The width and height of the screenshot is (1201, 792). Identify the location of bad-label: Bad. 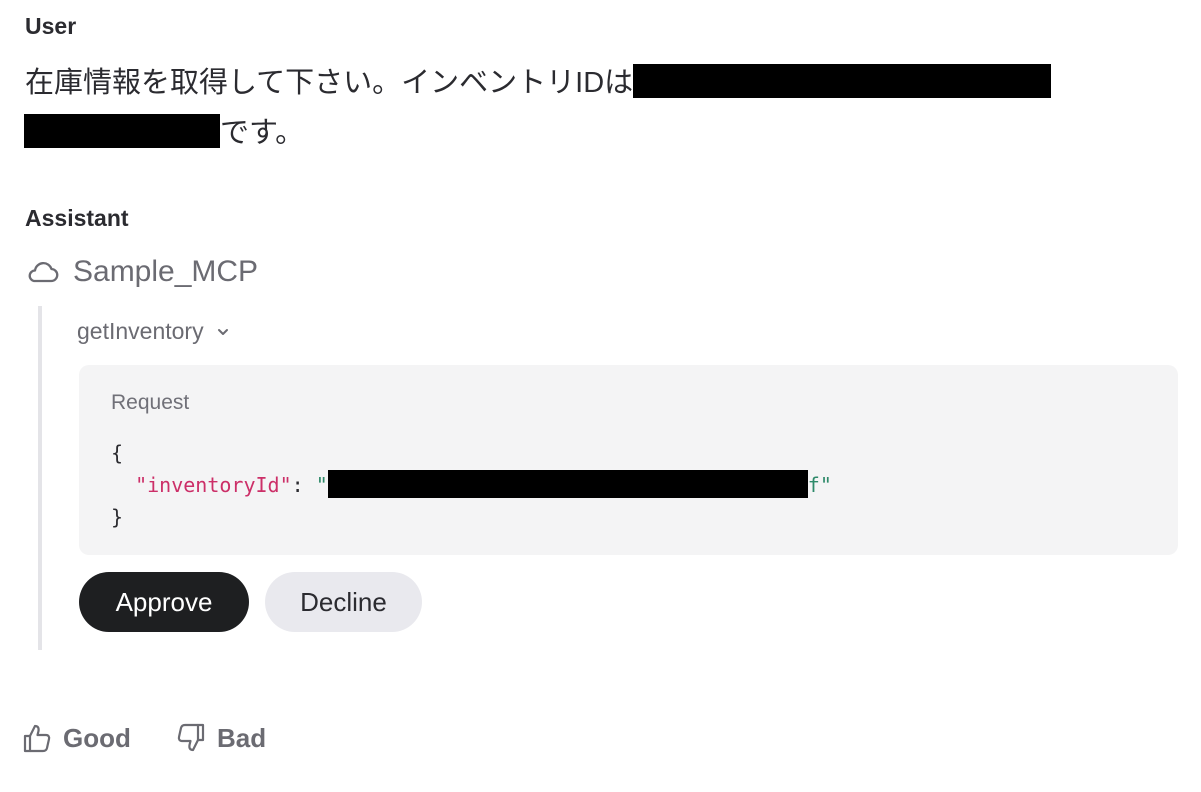
(242, 737).